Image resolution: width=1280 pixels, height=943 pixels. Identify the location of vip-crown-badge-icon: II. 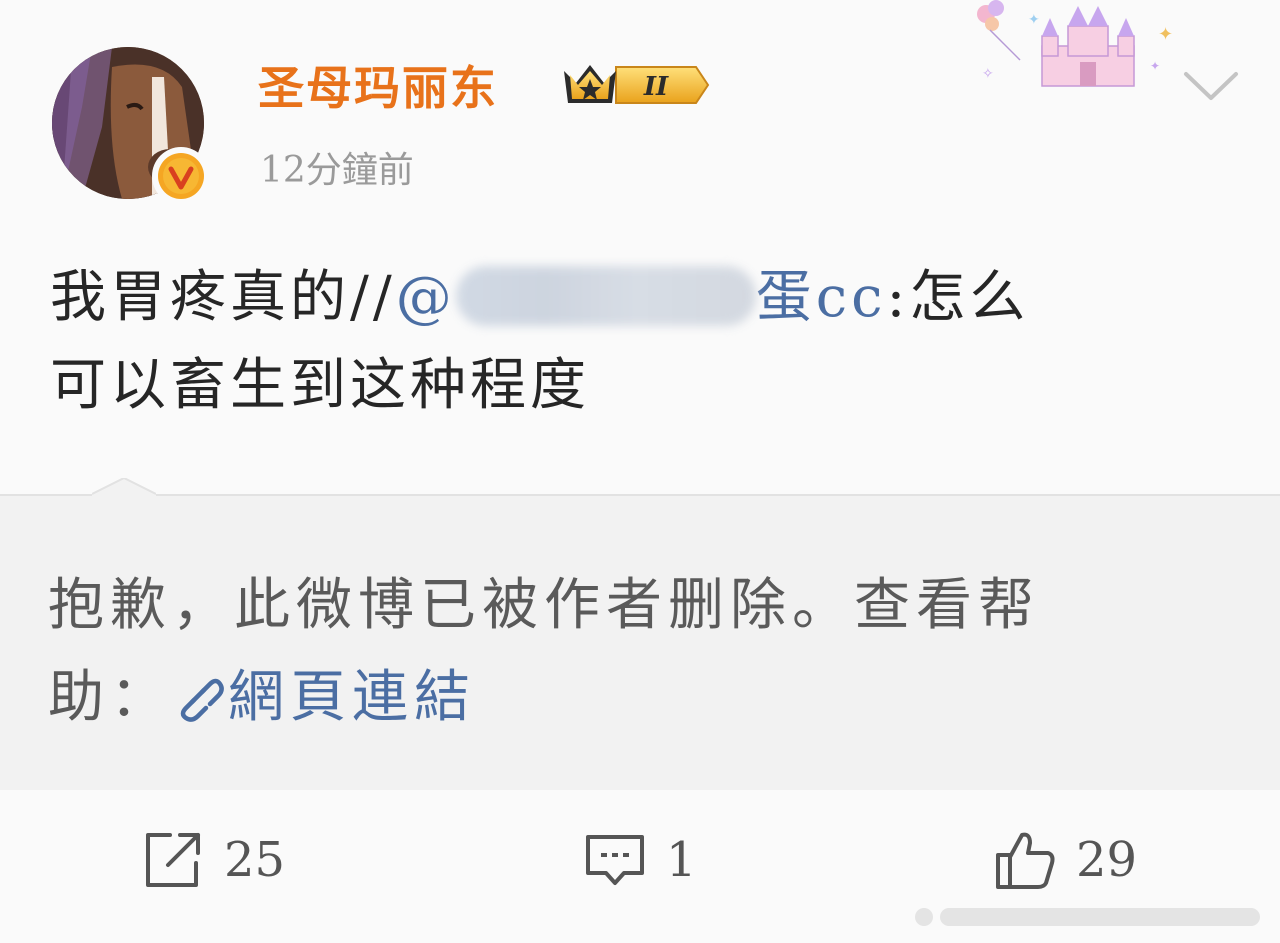
(637, 84).